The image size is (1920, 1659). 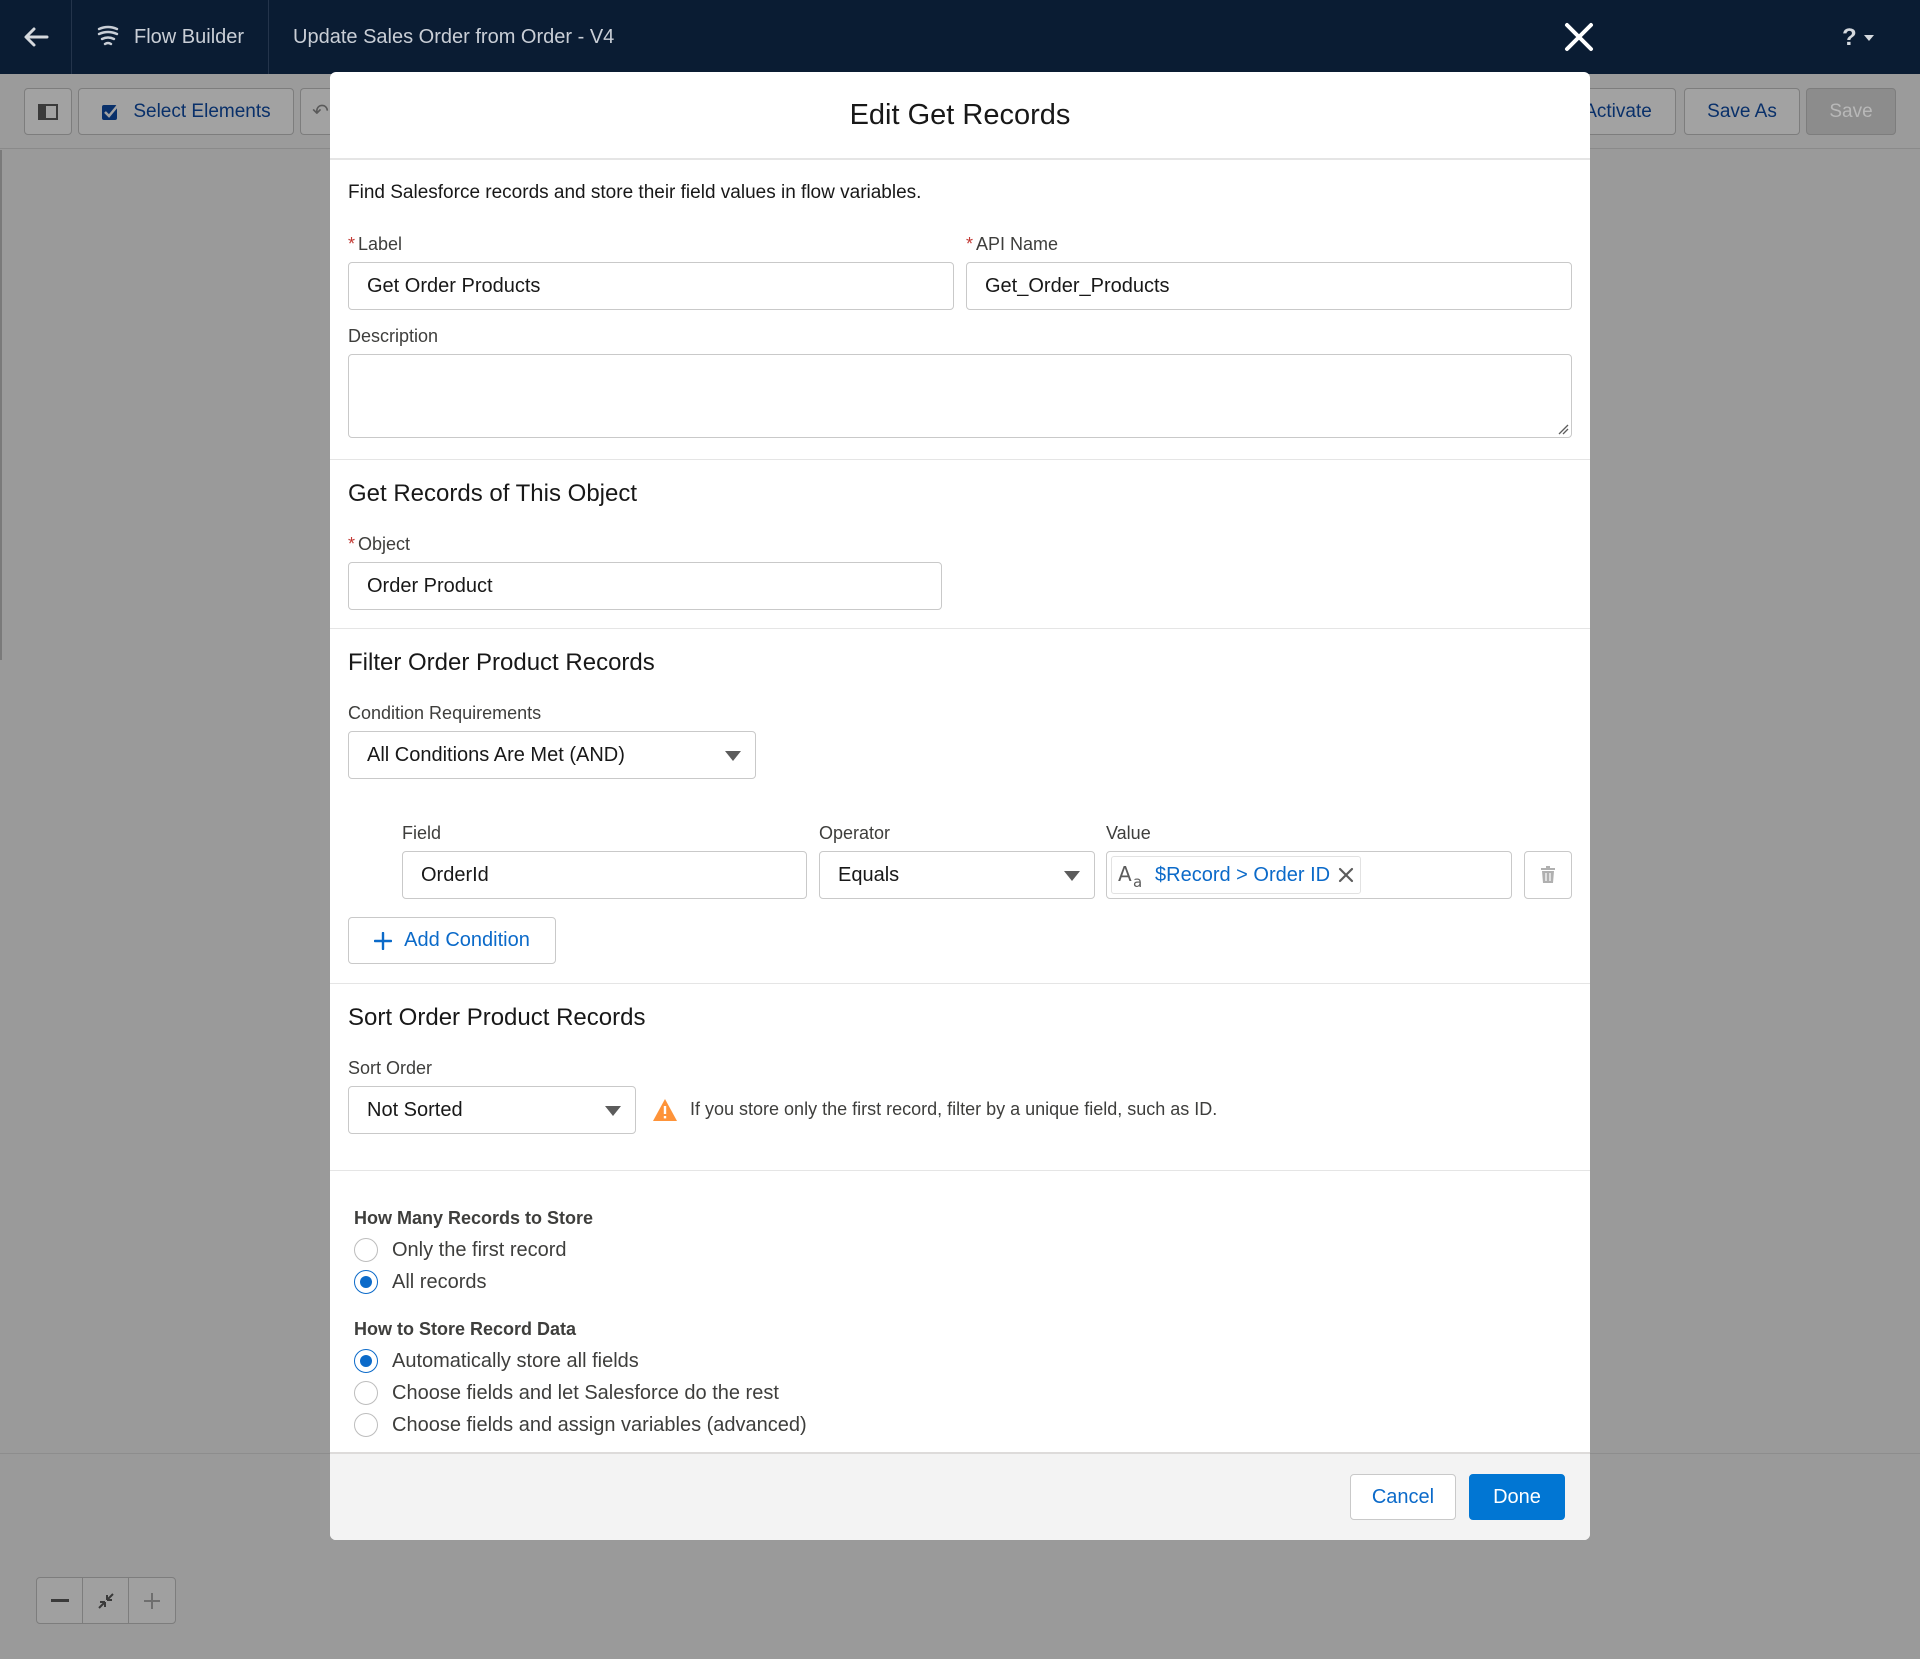 I want to click on zoom-in-button, so click(x=152, y=1600).